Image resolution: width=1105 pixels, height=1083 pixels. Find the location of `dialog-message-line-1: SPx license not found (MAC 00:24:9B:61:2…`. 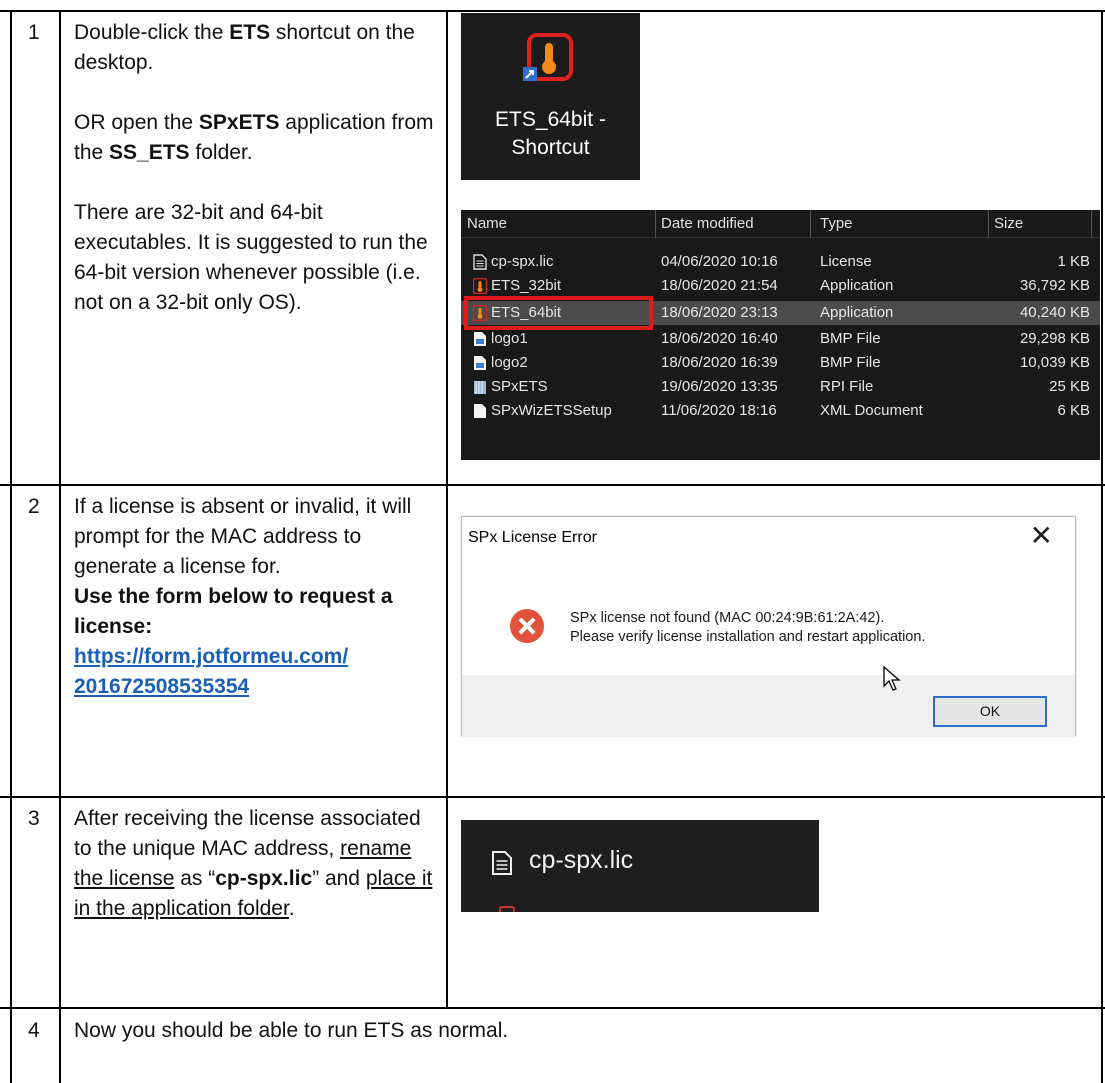

dialog-message-line-1: SPx license not found (MAC 00:24:9B:61:2… is located at coordinates (727, 618).